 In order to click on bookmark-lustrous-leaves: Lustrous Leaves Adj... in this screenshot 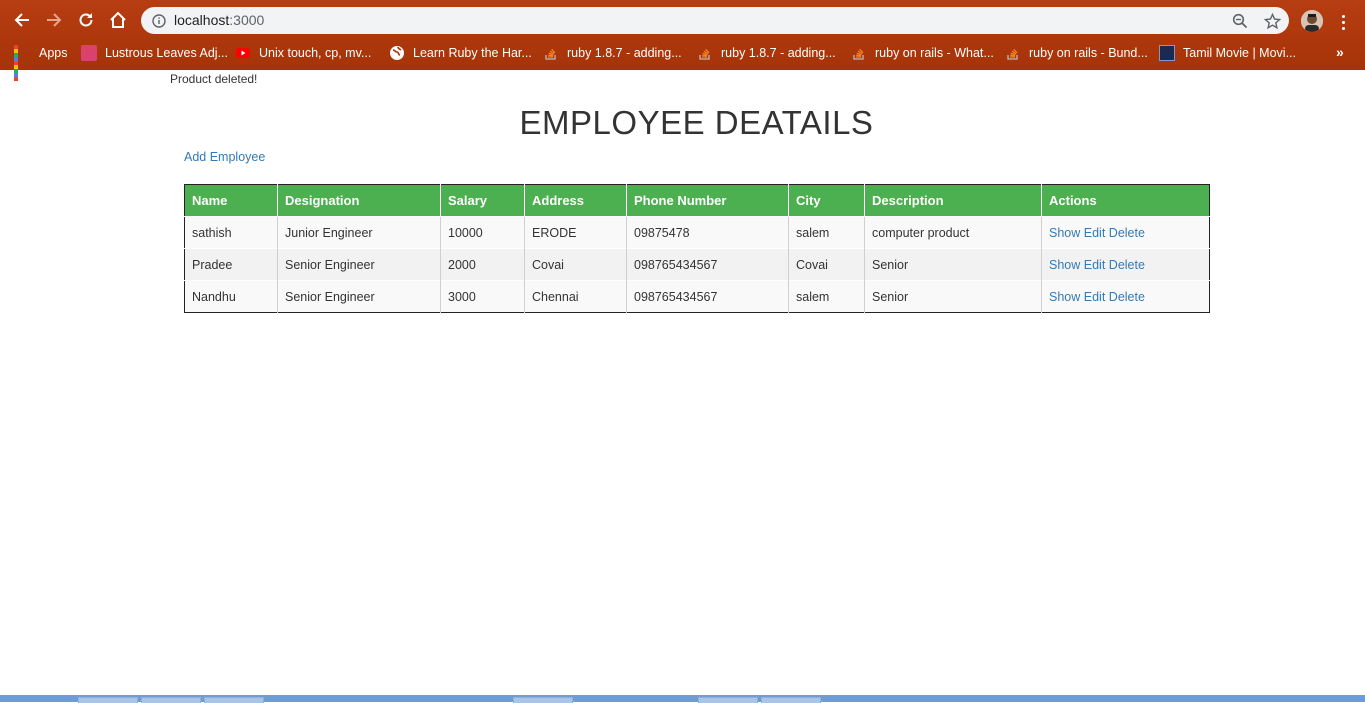, I will do `click(154, 53)`.